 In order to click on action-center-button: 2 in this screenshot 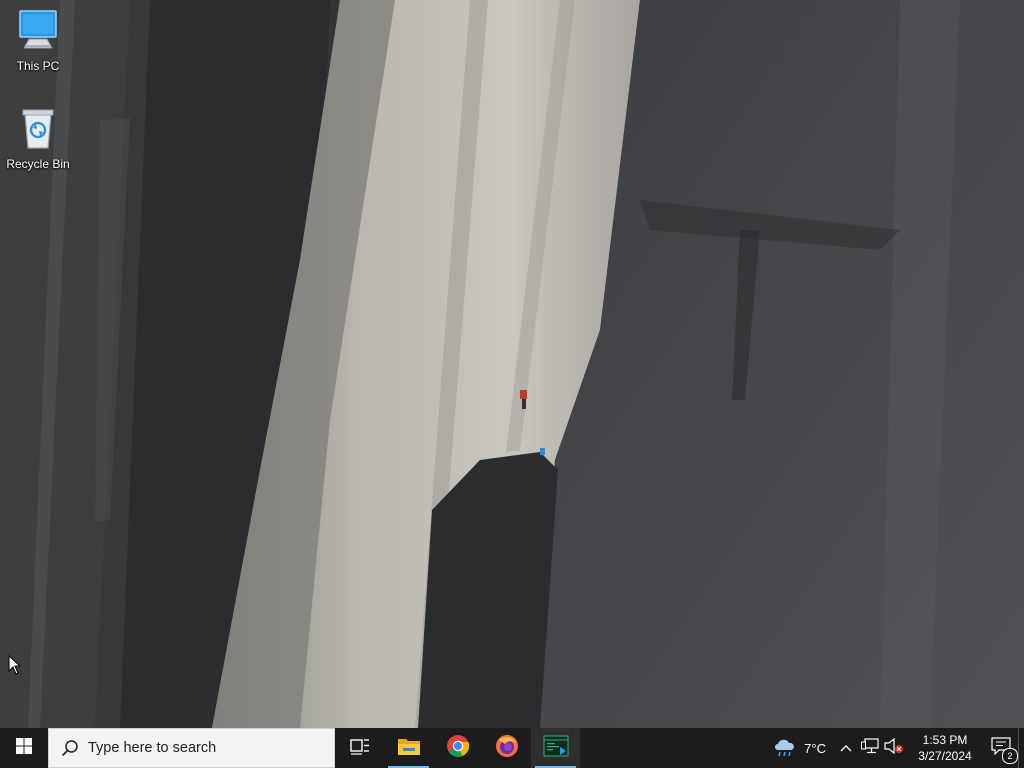, I will do `click(1001, 748)`.